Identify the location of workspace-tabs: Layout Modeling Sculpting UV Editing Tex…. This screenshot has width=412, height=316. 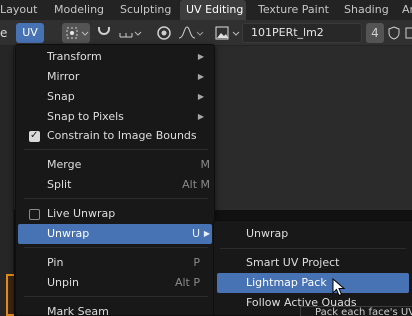
(206, 10).